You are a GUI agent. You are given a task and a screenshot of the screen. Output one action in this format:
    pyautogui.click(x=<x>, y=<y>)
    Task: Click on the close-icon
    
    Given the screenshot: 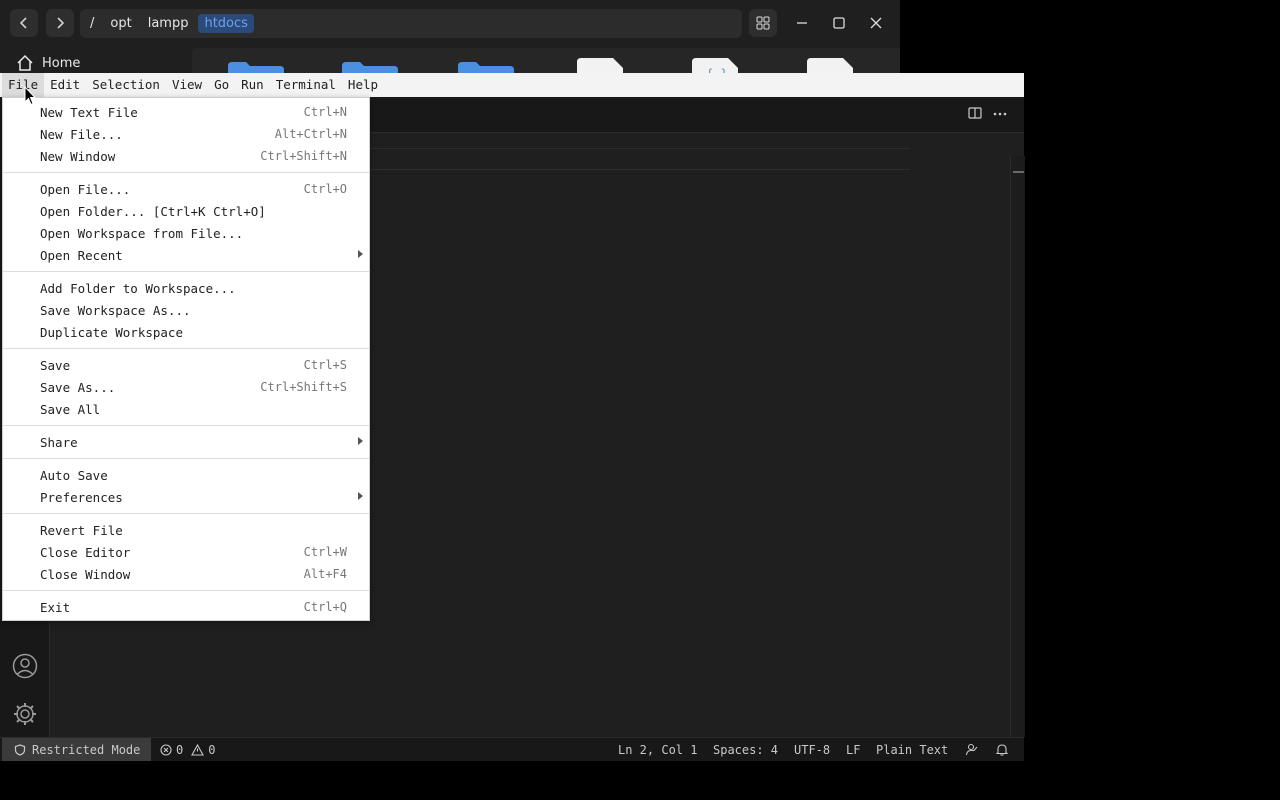 What is the action you would take?
    pyautogui.click(x=876, y=23)
    